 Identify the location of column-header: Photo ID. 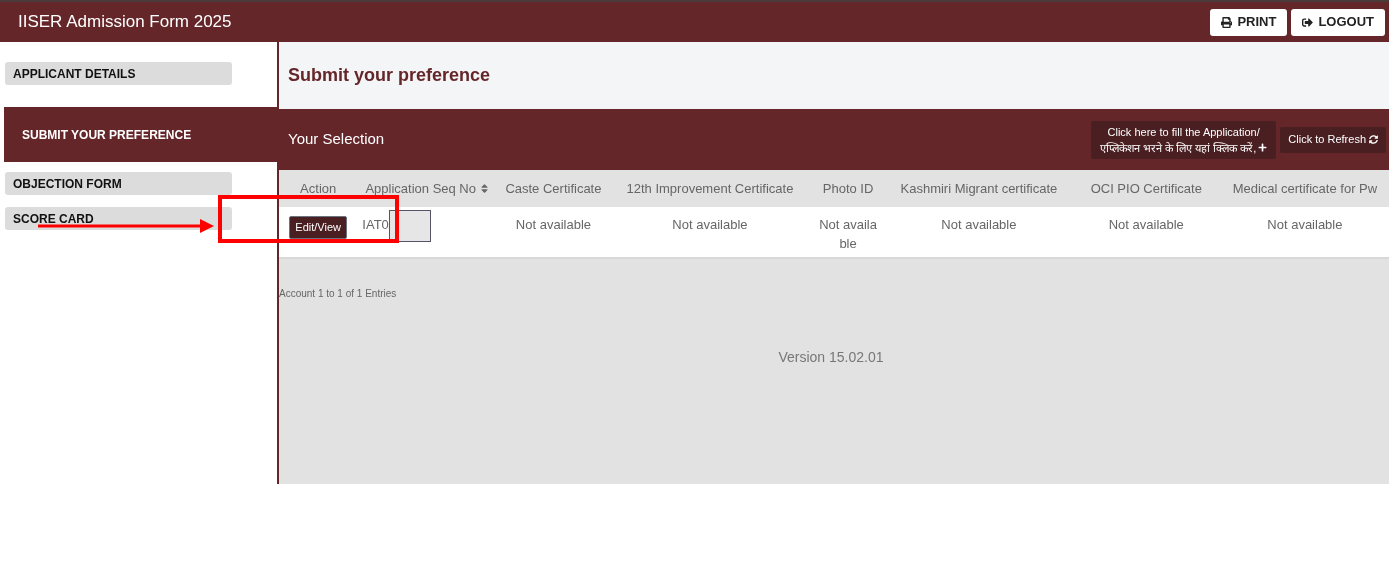
(848, 188).